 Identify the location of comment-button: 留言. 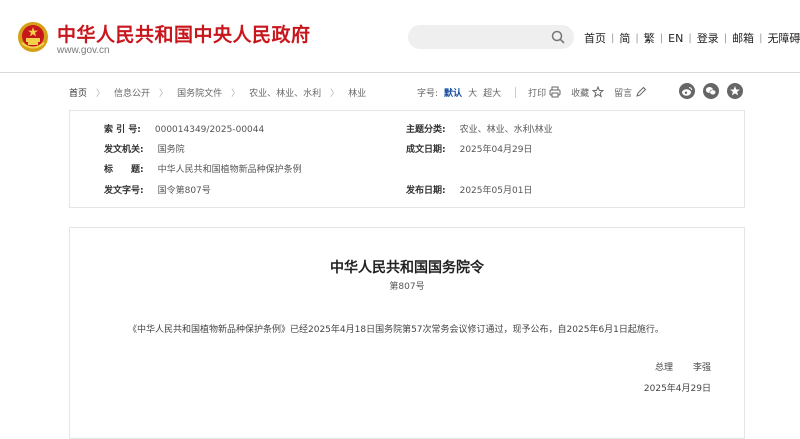
(630, 92).